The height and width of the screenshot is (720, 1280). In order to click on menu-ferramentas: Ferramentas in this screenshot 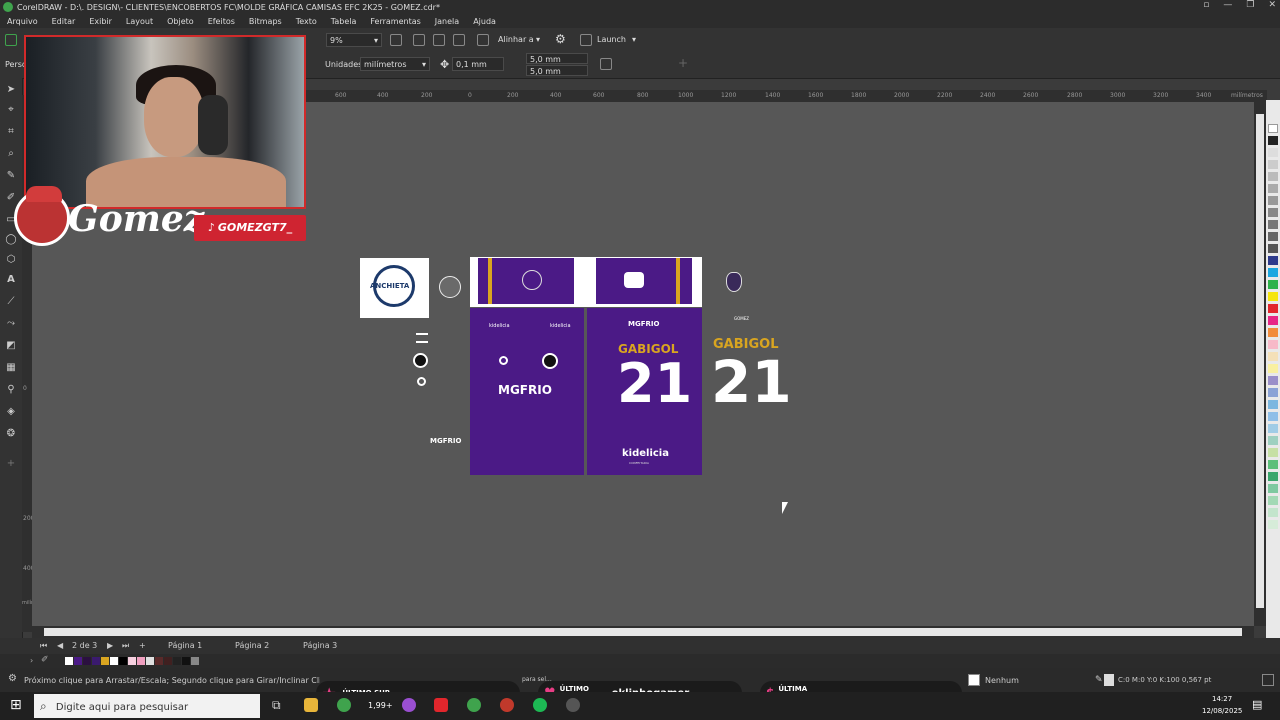, I will do `click(395, 21)`.